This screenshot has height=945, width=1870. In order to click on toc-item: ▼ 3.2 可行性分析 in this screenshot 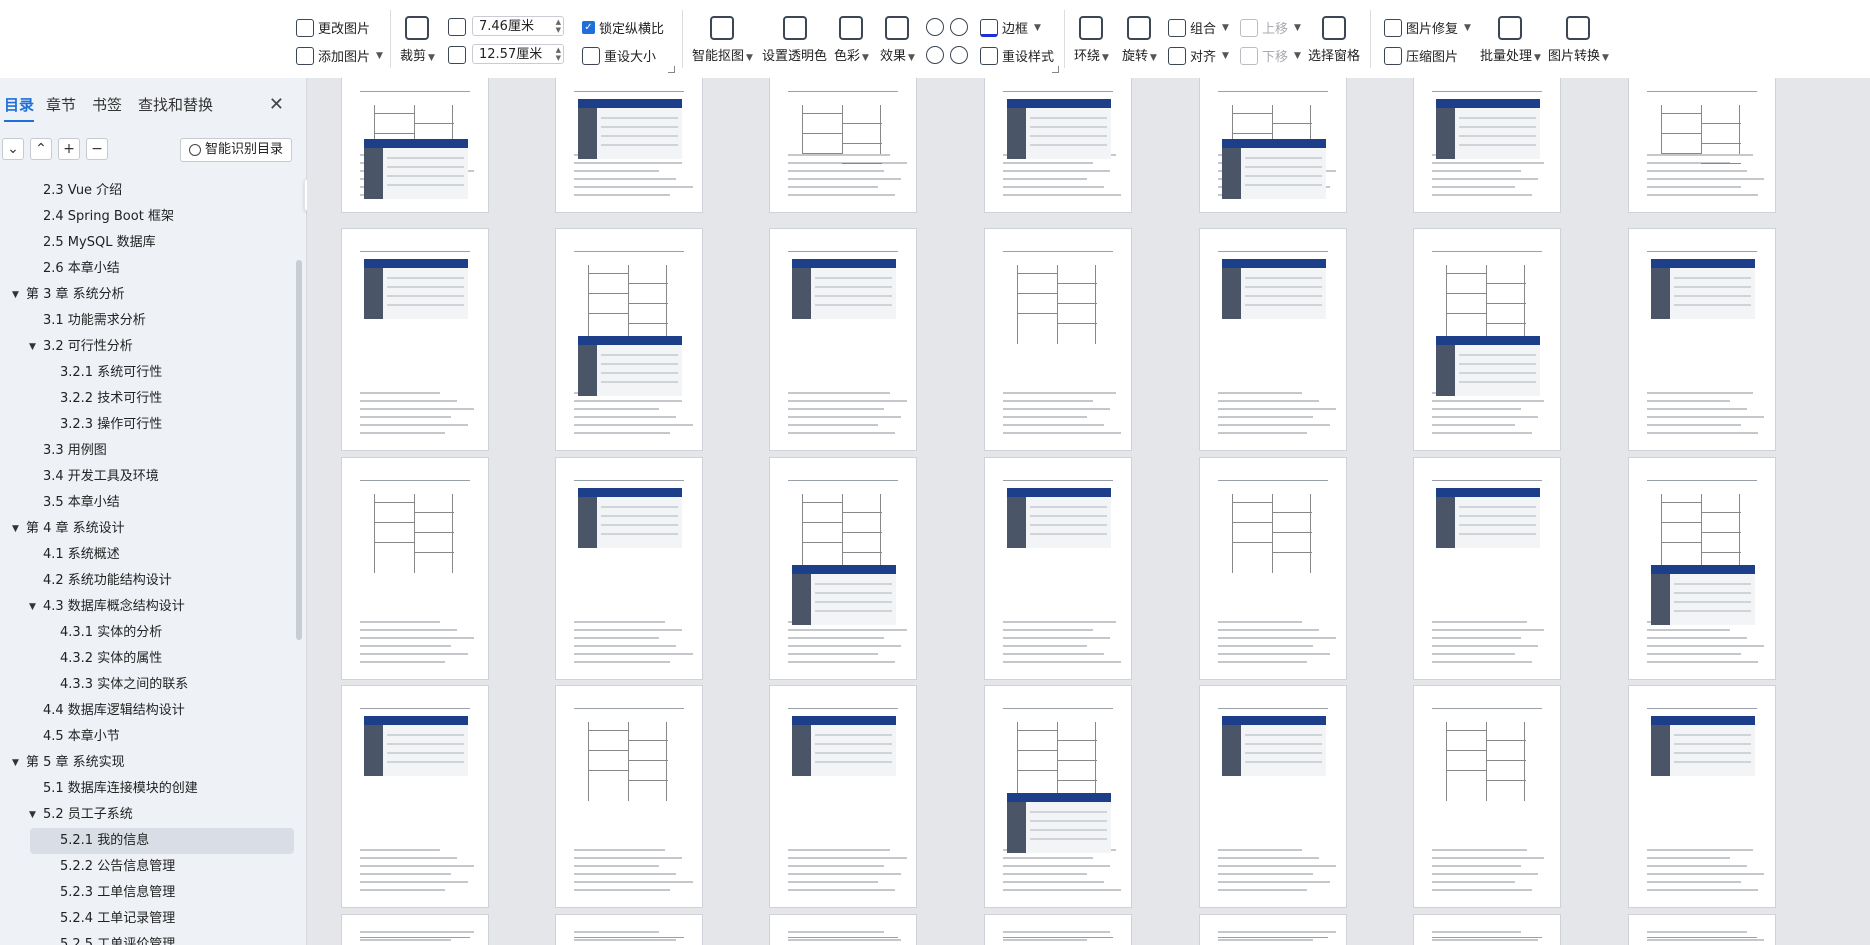, I will do `click(148, 347)`.